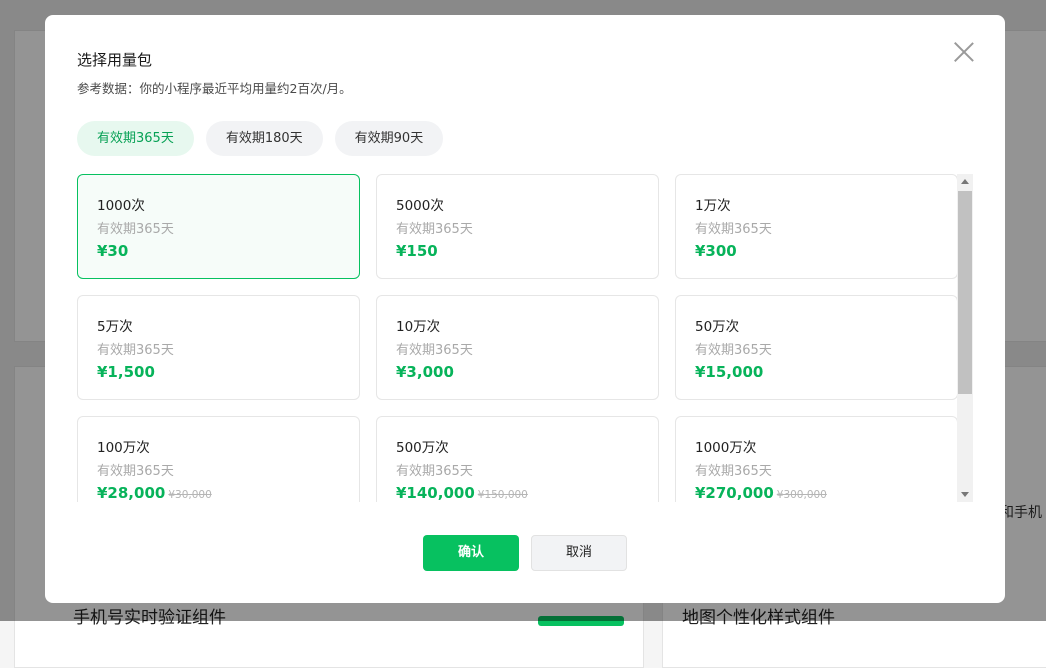 The image size is (1046, 668). I want to click on package-quantity: 1万次, so click(713, 206).